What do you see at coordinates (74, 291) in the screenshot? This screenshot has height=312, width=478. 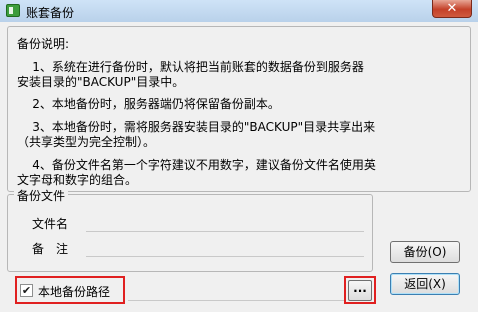 I see `local-backup-label: 本地备份路径` at bounding box center [74, 291].